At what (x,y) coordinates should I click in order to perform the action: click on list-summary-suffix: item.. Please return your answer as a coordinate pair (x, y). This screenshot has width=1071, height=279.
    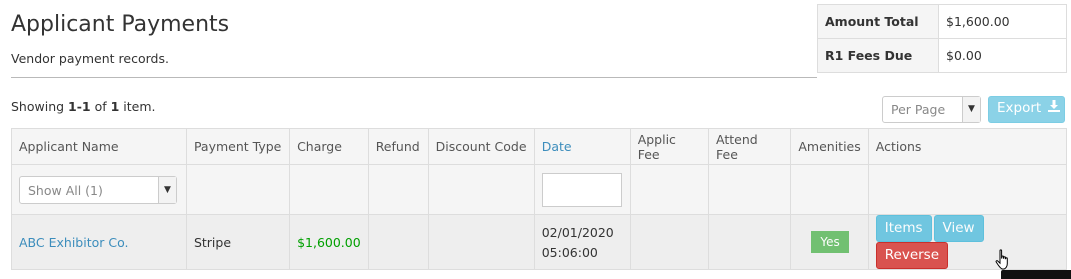
    Looking at the image, I should click on (137, 106).